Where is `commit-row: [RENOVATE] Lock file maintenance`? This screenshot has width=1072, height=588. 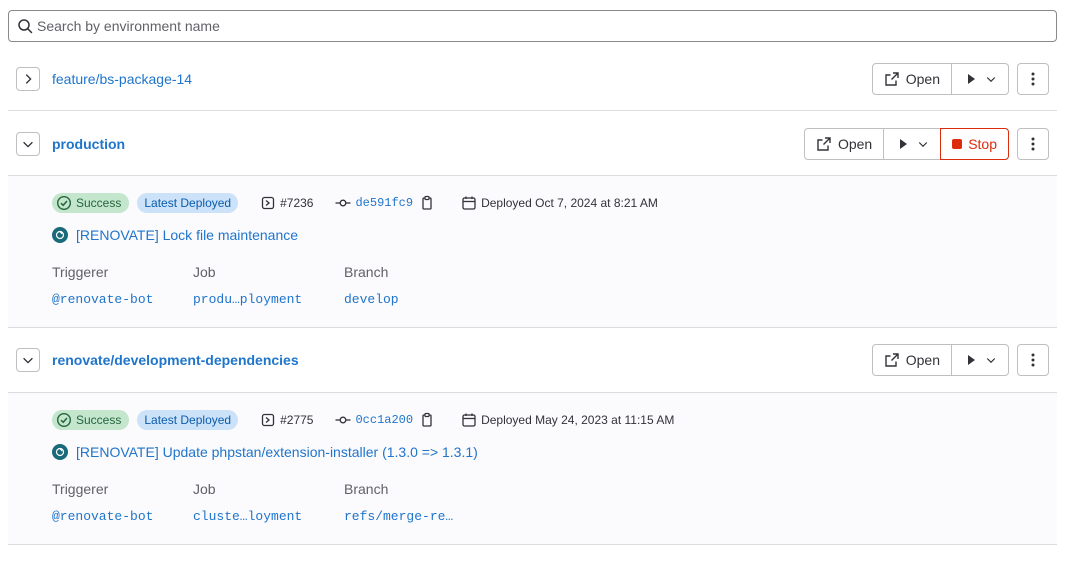
commit-row: [RENOVATE] Lock file maintenance is located at coordinates (175, 235).